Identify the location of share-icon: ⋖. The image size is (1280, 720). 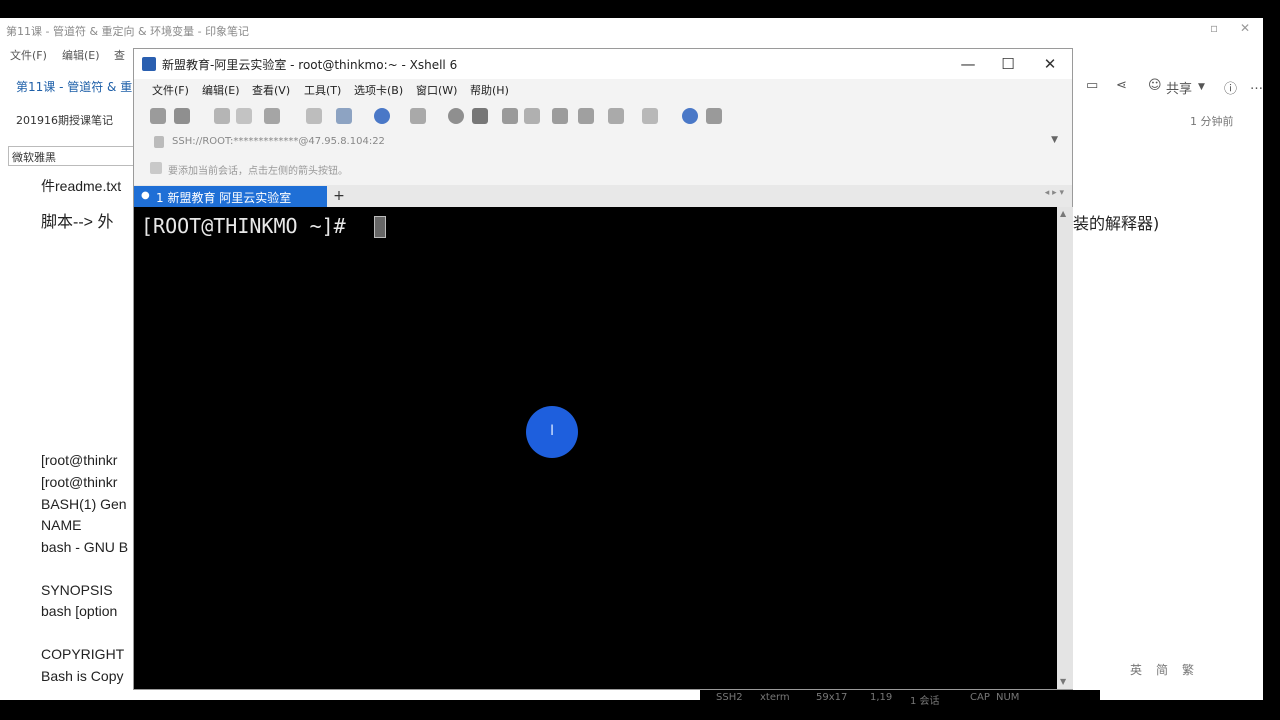
(1121, 85).